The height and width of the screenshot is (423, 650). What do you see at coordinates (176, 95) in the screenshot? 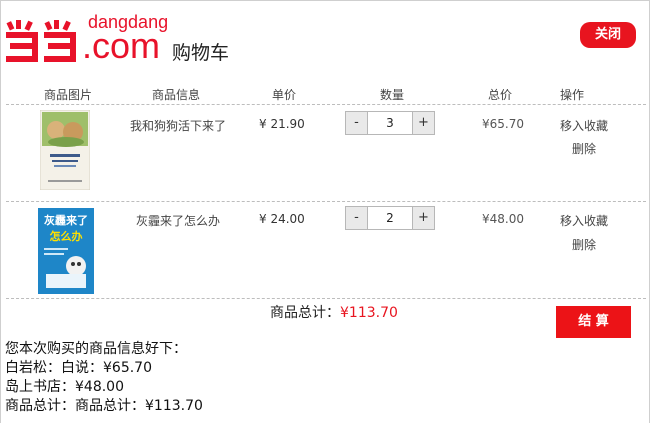
I see `column-header-info: 商品信息` at bounding box center [176, 95].